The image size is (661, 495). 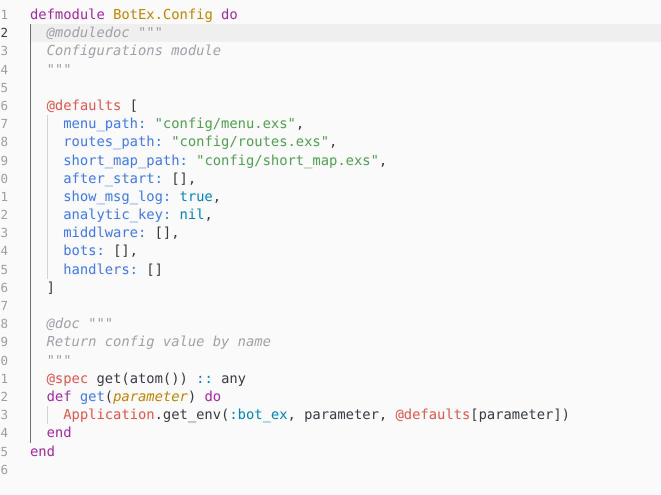 I want to click on keyword: def, so click(x=59, y=397).